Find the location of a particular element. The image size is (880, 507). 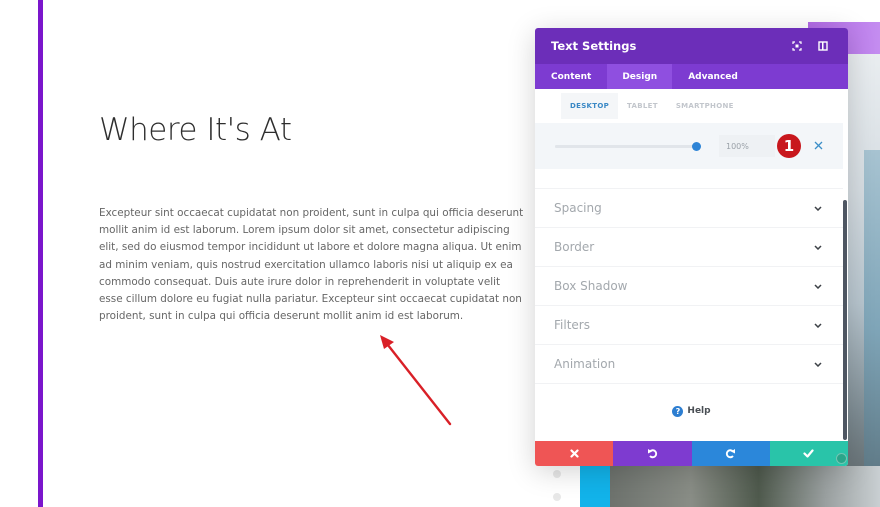

redo-button is located at coordinates (730, 453).